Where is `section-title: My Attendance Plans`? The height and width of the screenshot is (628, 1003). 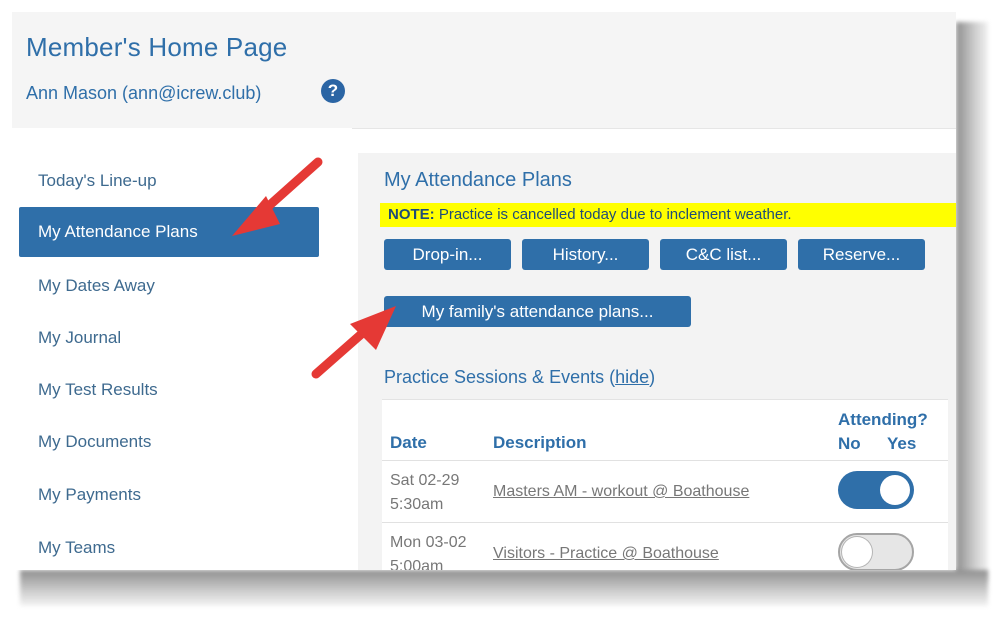 section-title: My Attendance Plans is located at coordinates (478, 180).